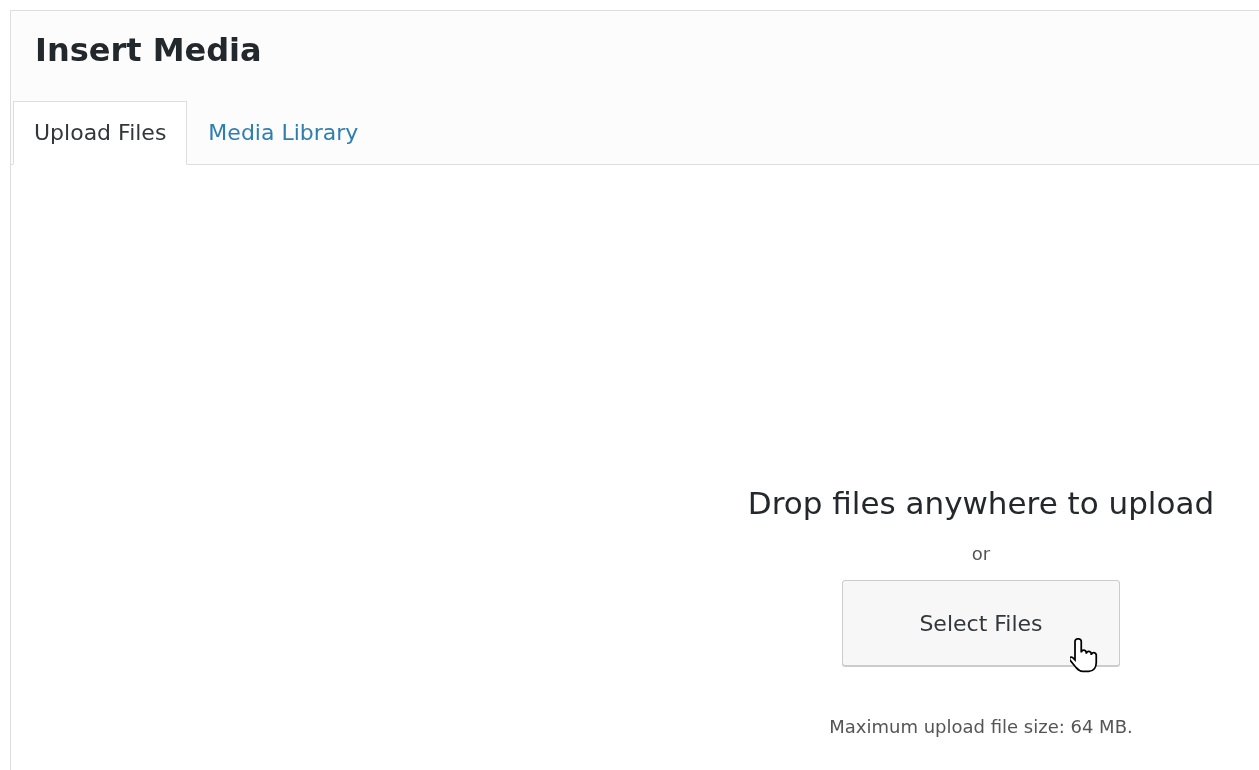  Describe the element at coordinates (981, 623) in the screenshot. I see `select-files-button: Select Files` at that location.